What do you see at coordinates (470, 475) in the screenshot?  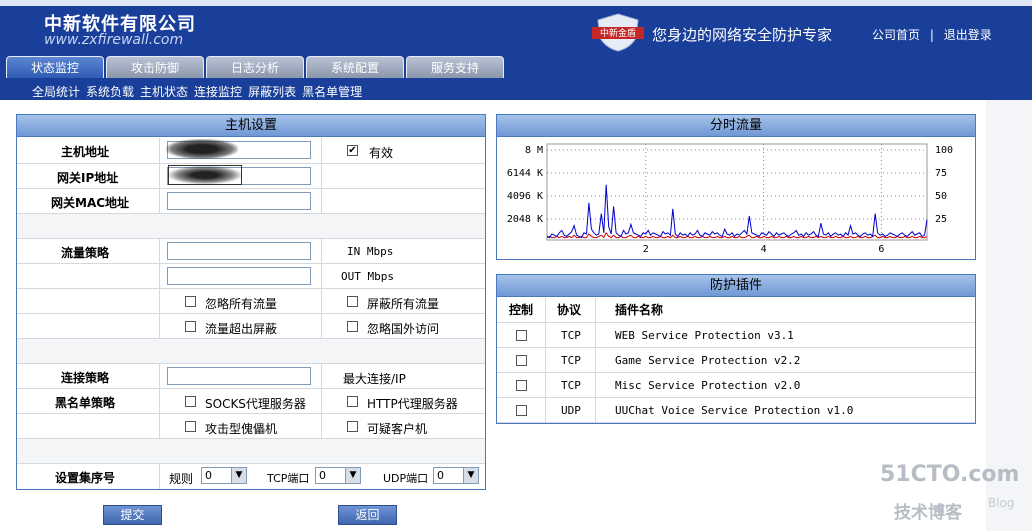 I see `dropdown-arrow-icon: ▼` at bounding box center [470, 475].